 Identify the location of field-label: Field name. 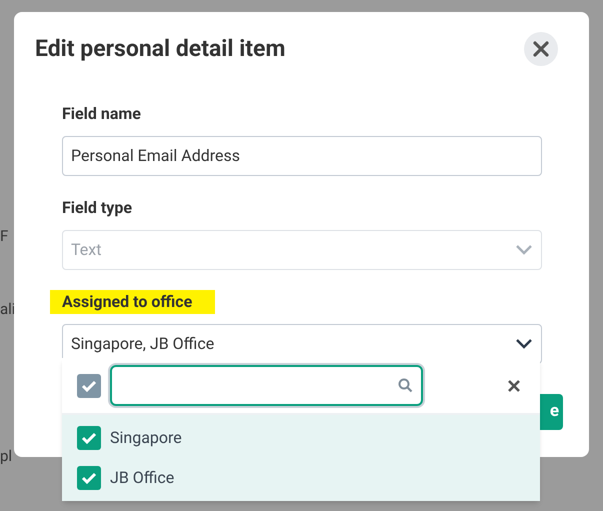
(102, 113).